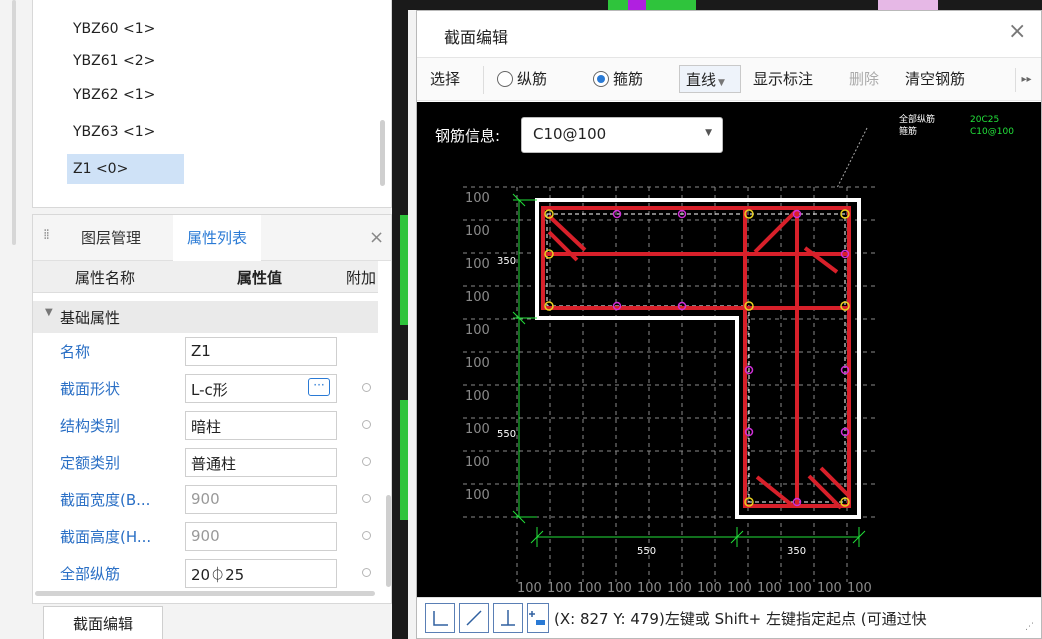  I want to click on property-row: 定额类别 普通柱, so click(205, 462).